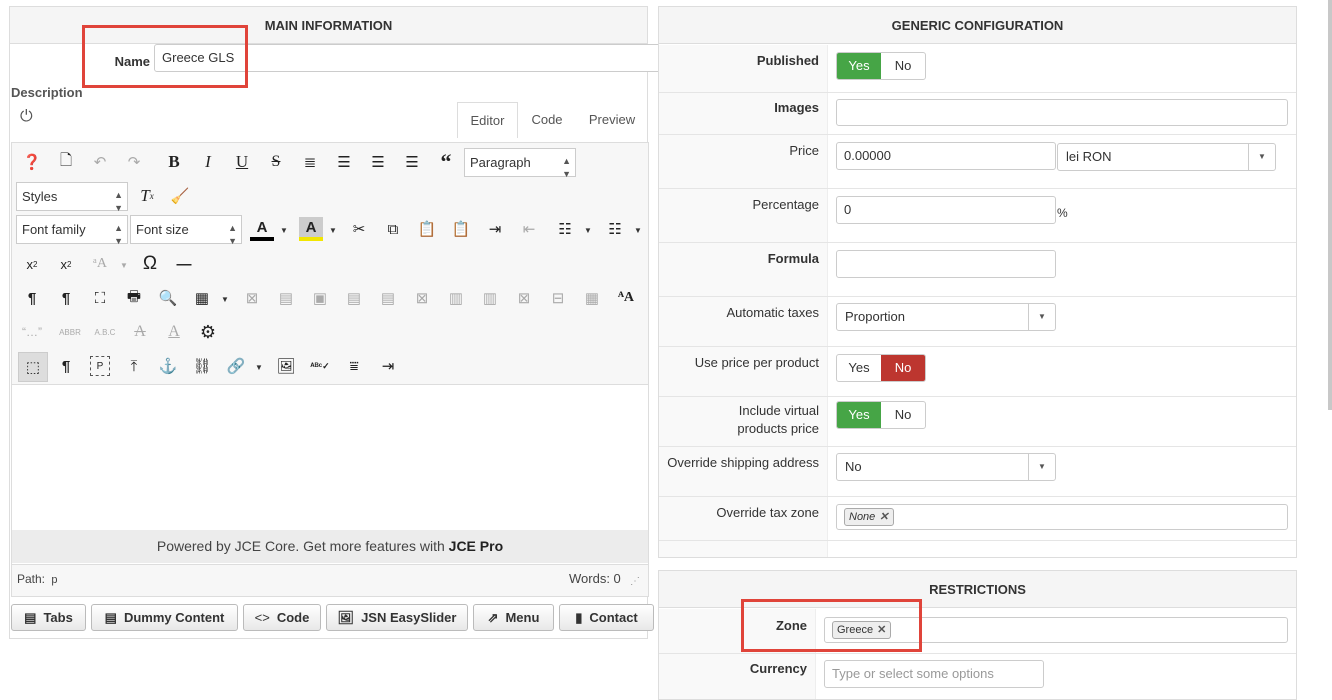 The height and width of the screenshot is (700, 1332). What do you see at coordinates (66, 366) in the screenshot?
I see `show-blocks-icon: ¶` at bounding box center [66, 366].